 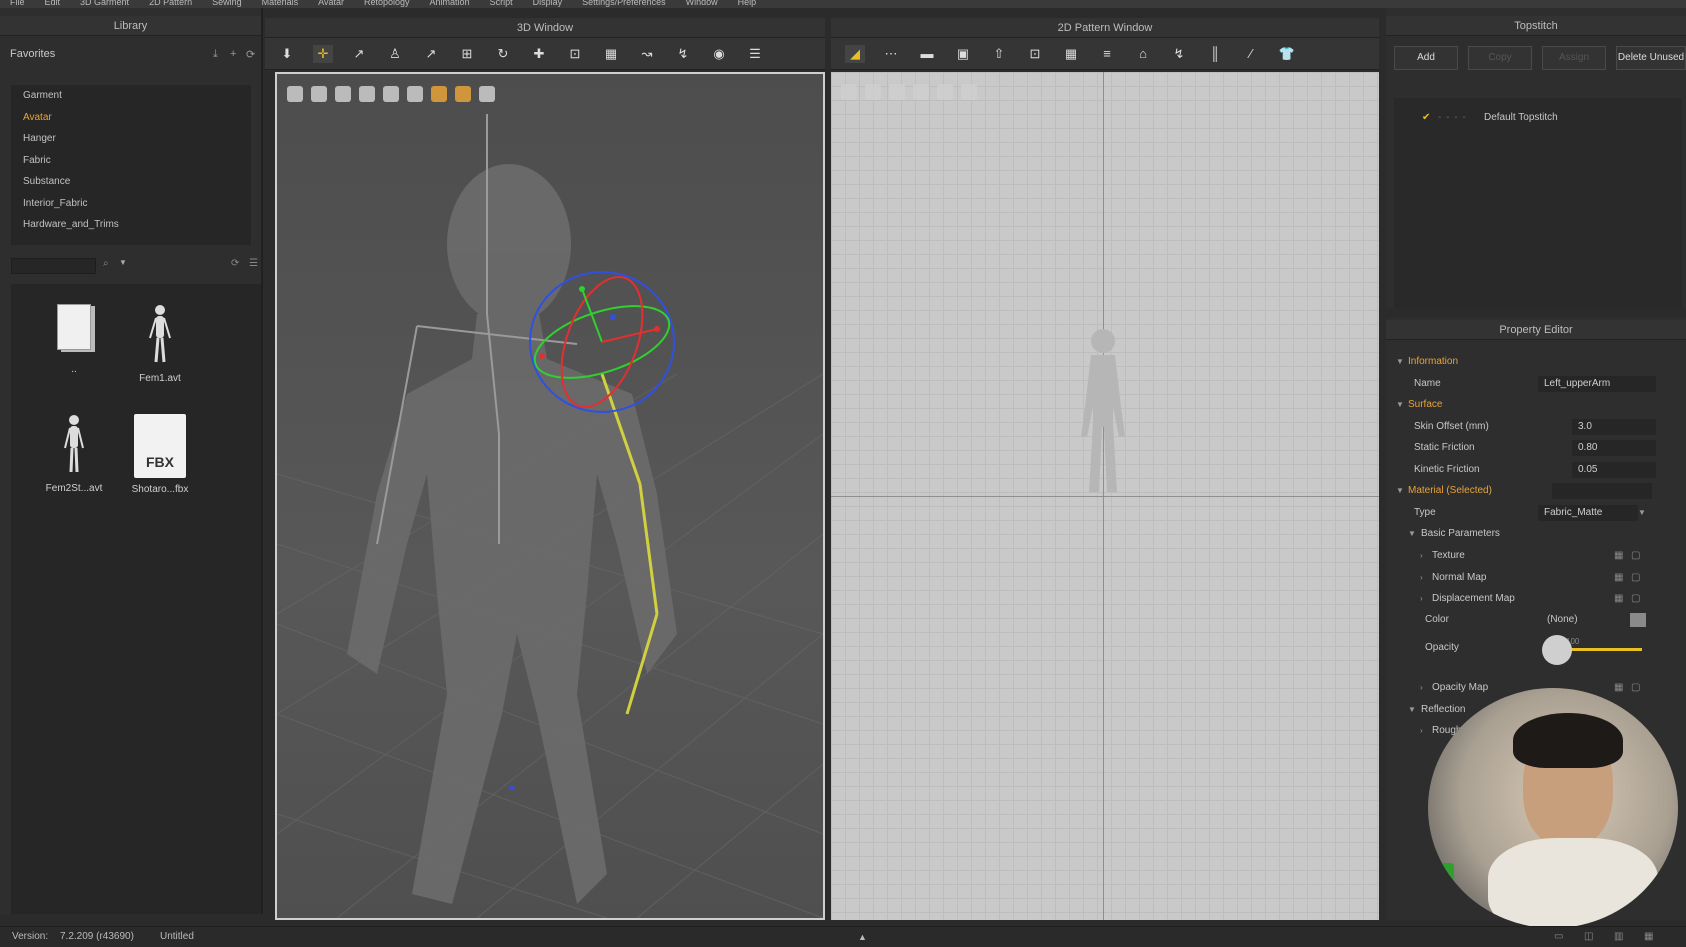 I want to click on opacity-map-browse-icon: ▦, so click(x=1618, y=688).